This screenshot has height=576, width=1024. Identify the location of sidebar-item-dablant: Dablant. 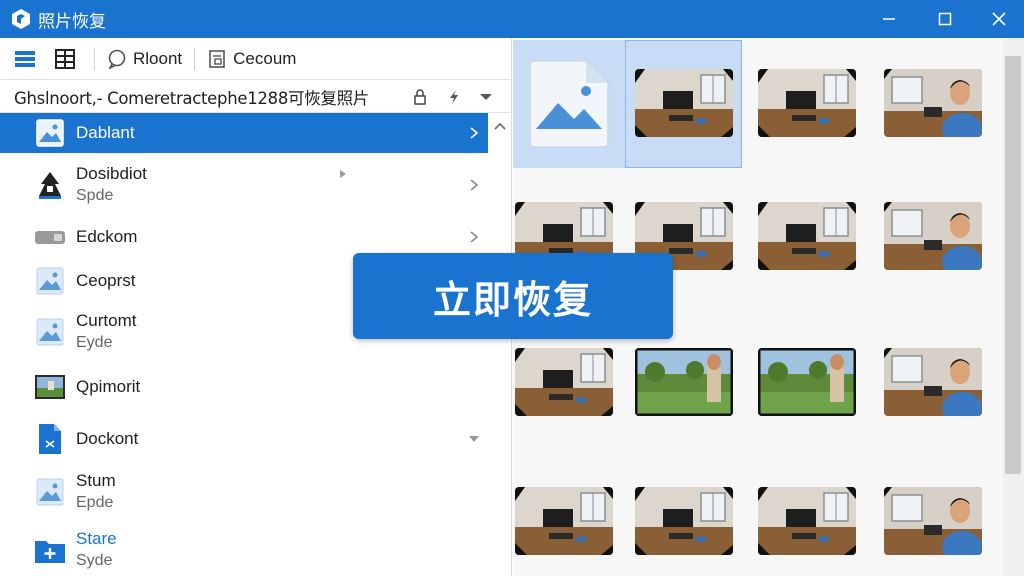
(244, 133).